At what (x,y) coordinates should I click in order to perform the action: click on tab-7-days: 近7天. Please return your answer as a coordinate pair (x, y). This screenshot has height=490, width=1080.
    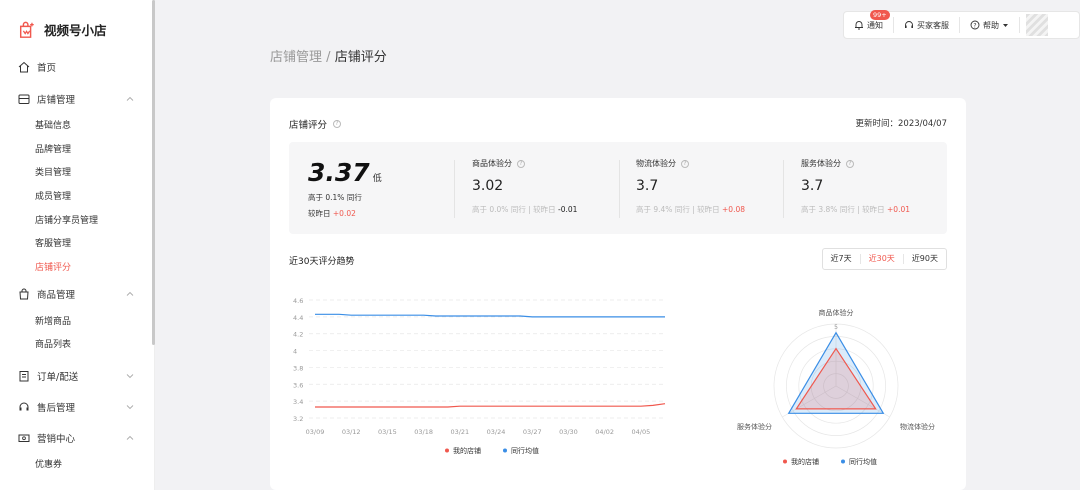
    Looking at the image, I should click on (842, 259).